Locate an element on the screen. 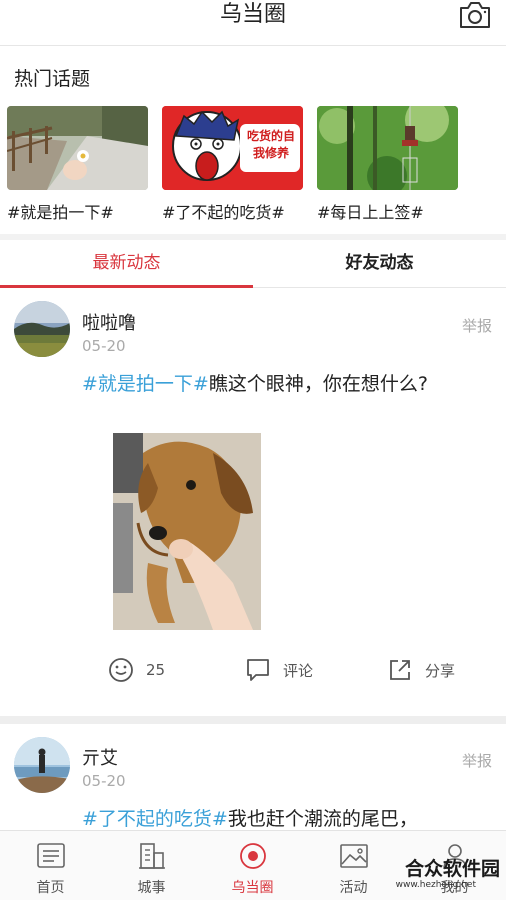 The width and height of the screenshot is (506, 900). tabbar-item-home: 首页 is located at coordinates (50, 865).